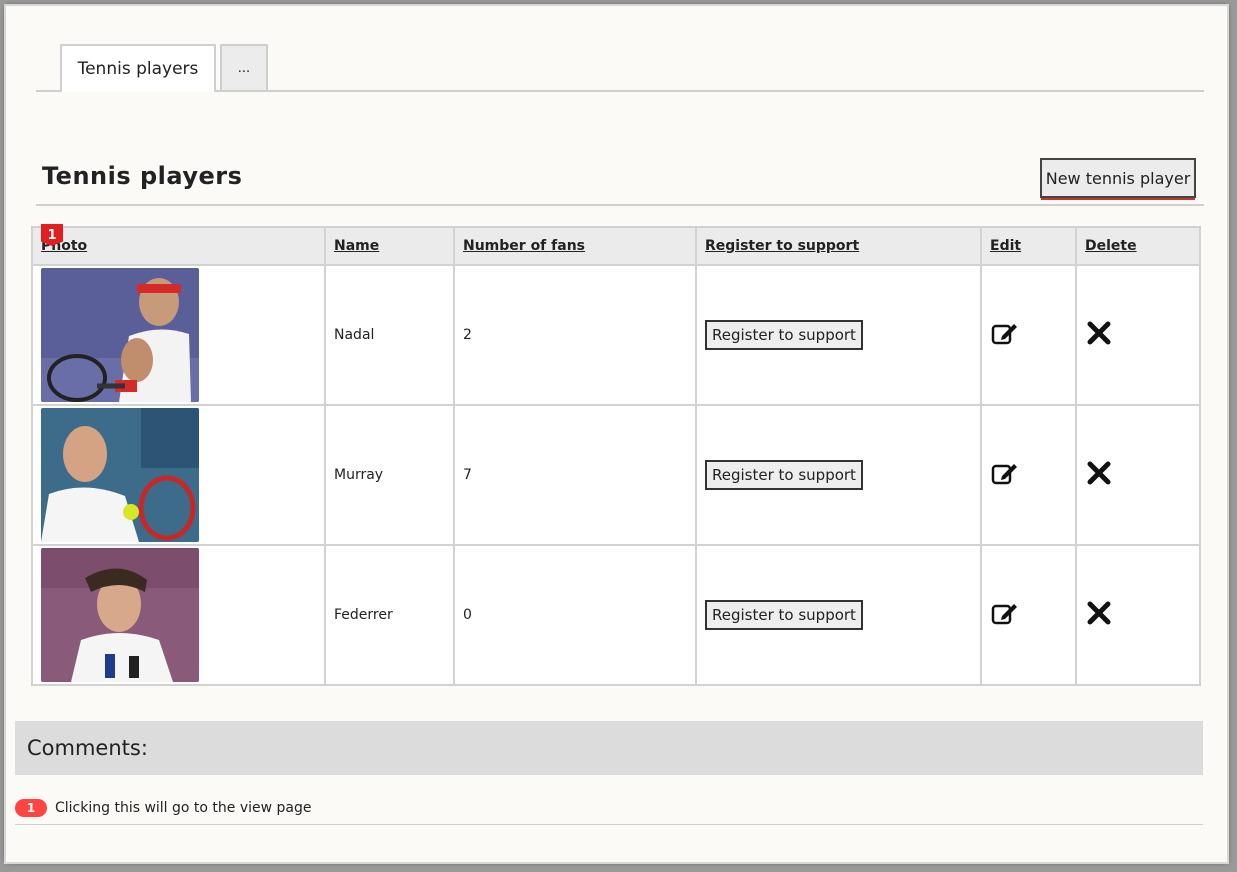  I want to click on page-title: Tennis players, so click(142, 176).